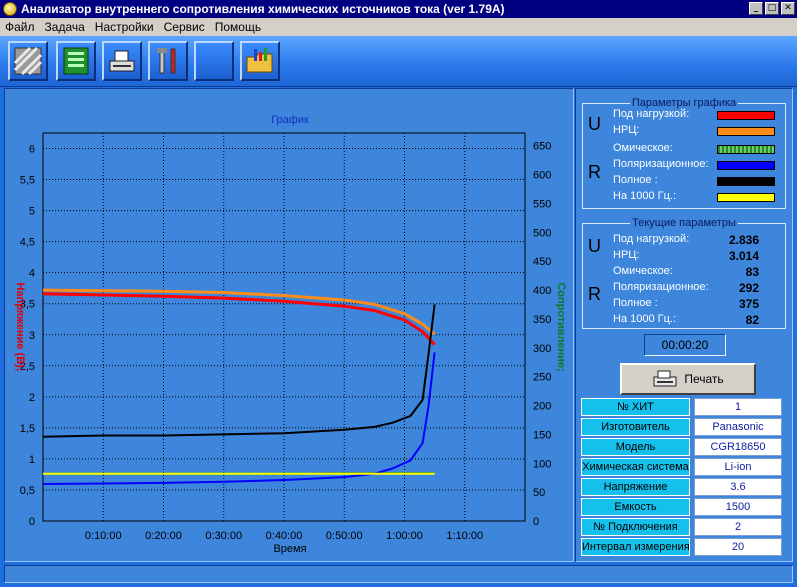 This screenshot has height=587, width=797. What do you see at coordinates (738, 527) in the screenshot?
I see `info-value: 2` at bounding box center [738, 527].